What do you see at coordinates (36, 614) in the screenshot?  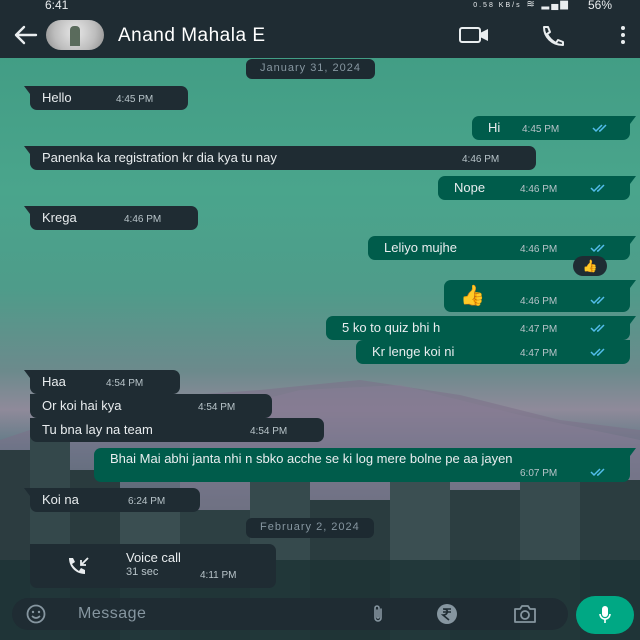 I see `emoji-icon` at bounding box center [36, 614].